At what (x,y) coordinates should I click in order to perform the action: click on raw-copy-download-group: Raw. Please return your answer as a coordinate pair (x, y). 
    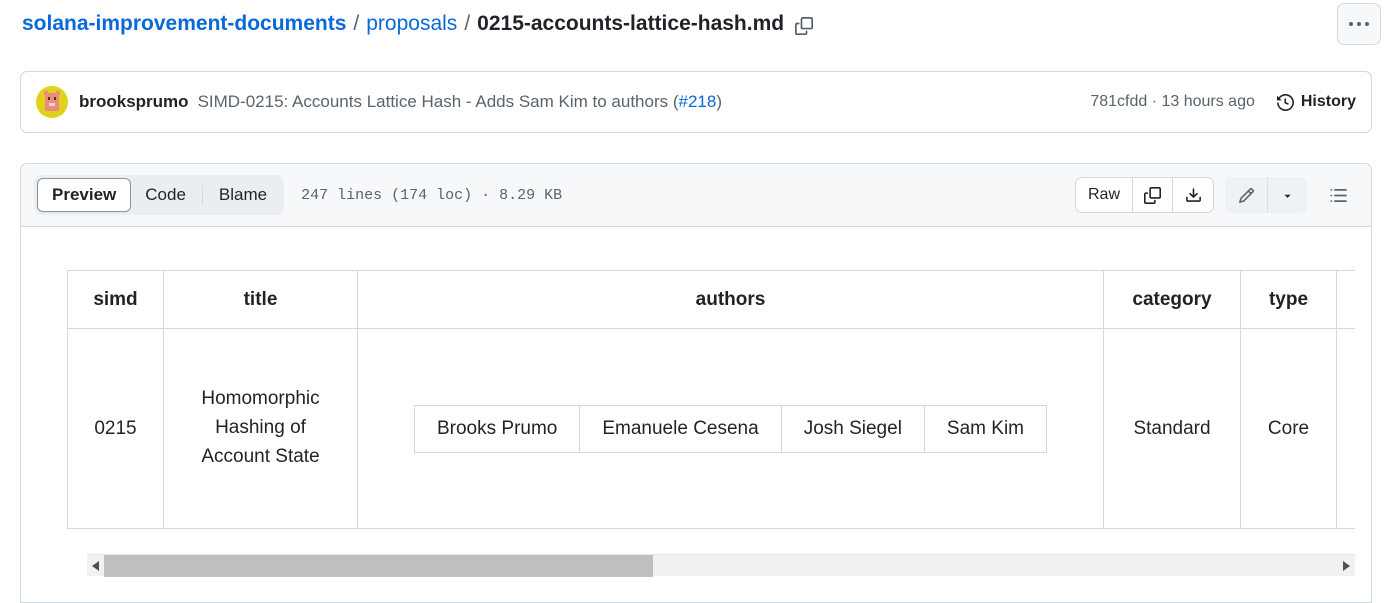
    Looking at the image, I should click on (1144, 195).